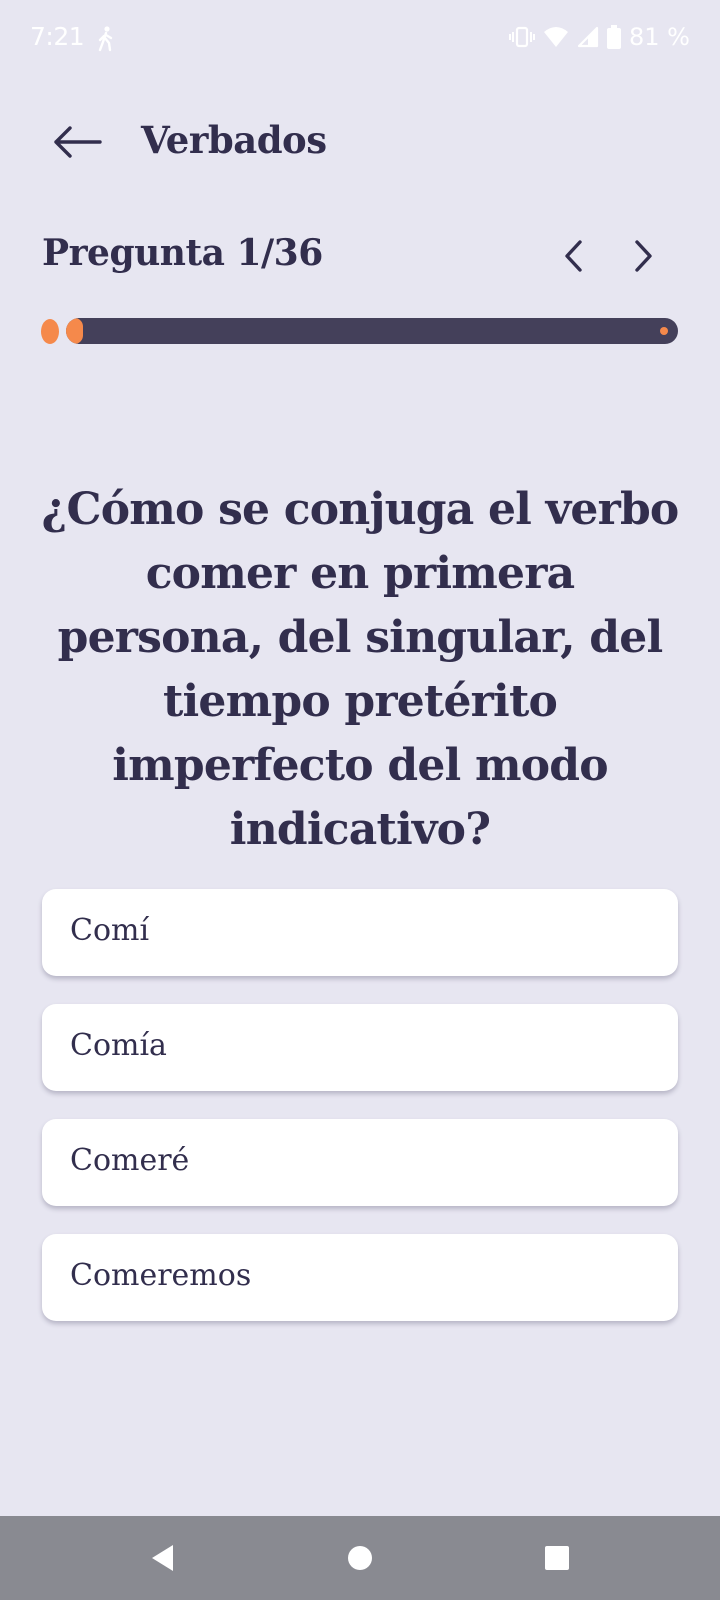 This screenshot has height=1600, width=720. Describe the element at coordinates (664, 331) in the screenshot. I see `progress-end-marker` at that location.